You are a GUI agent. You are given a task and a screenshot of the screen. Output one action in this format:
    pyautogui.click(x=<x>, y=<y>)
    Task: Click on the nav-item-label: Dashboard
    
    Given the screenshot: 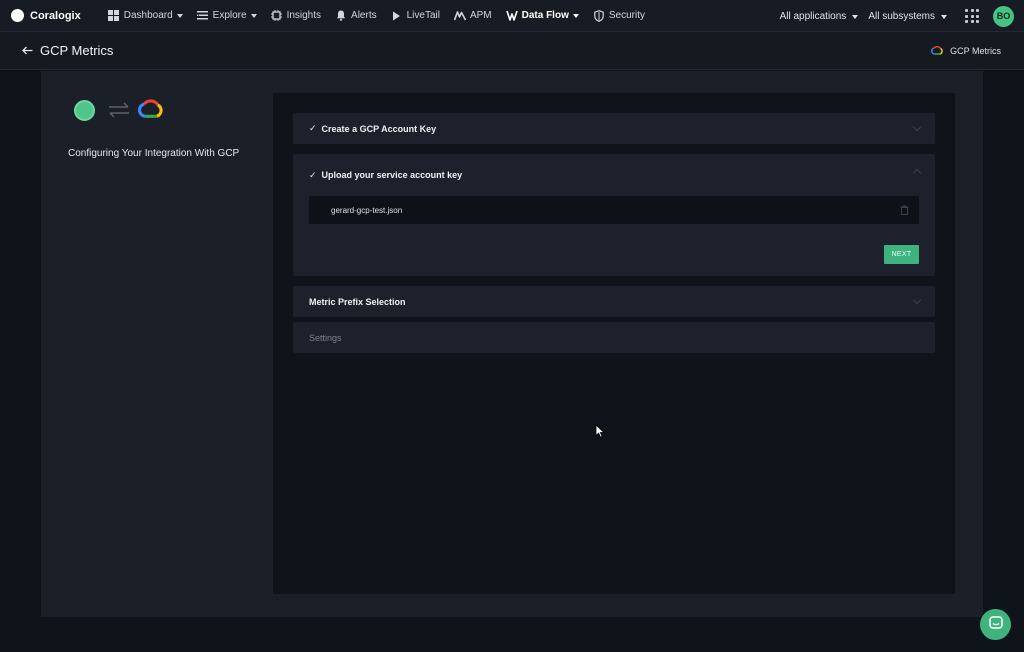 What is the action you would take?
    pyautogui.click(x=148, y=15)
    